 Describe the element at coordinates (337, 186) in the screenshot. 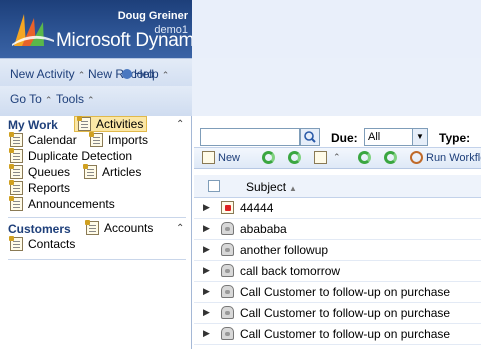

I see `grid-header: Subject ▲` at that location.